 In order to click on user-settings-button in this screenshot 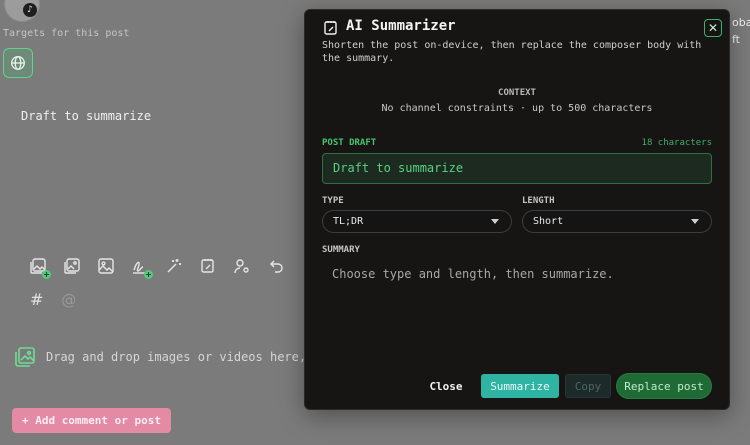, I will do `click(242, 266)`.